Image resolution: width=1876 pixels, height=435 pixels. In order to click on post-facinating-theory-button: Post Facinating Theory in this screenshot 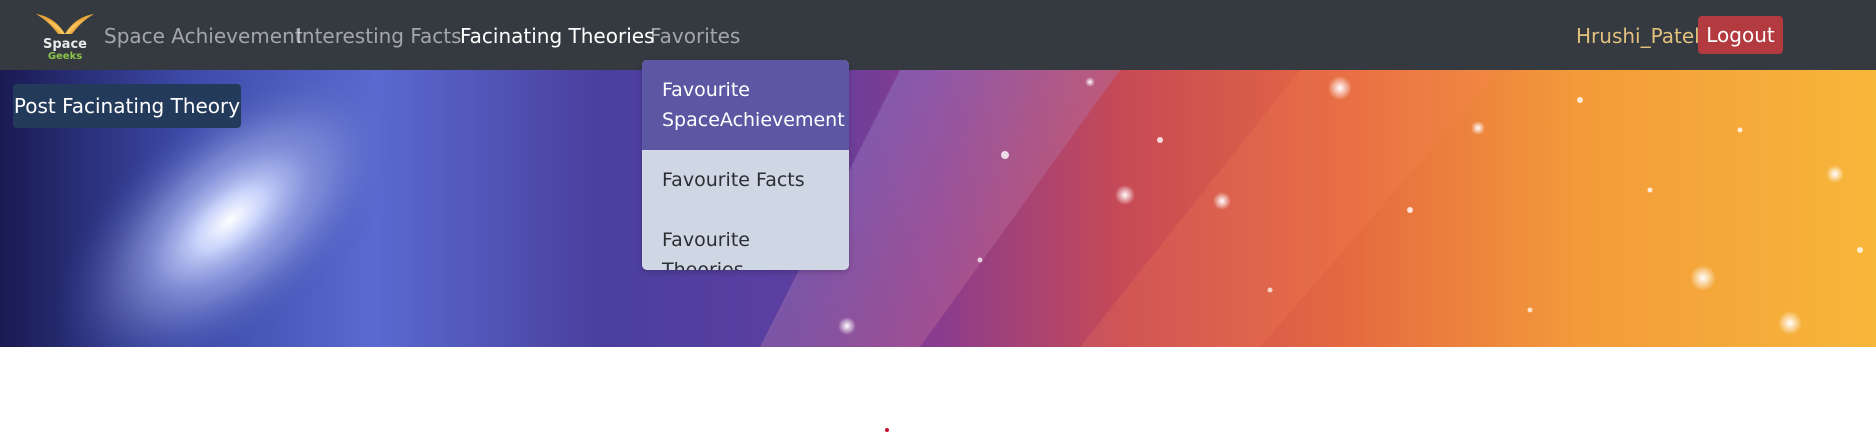, I will do `click(127, 106)`.